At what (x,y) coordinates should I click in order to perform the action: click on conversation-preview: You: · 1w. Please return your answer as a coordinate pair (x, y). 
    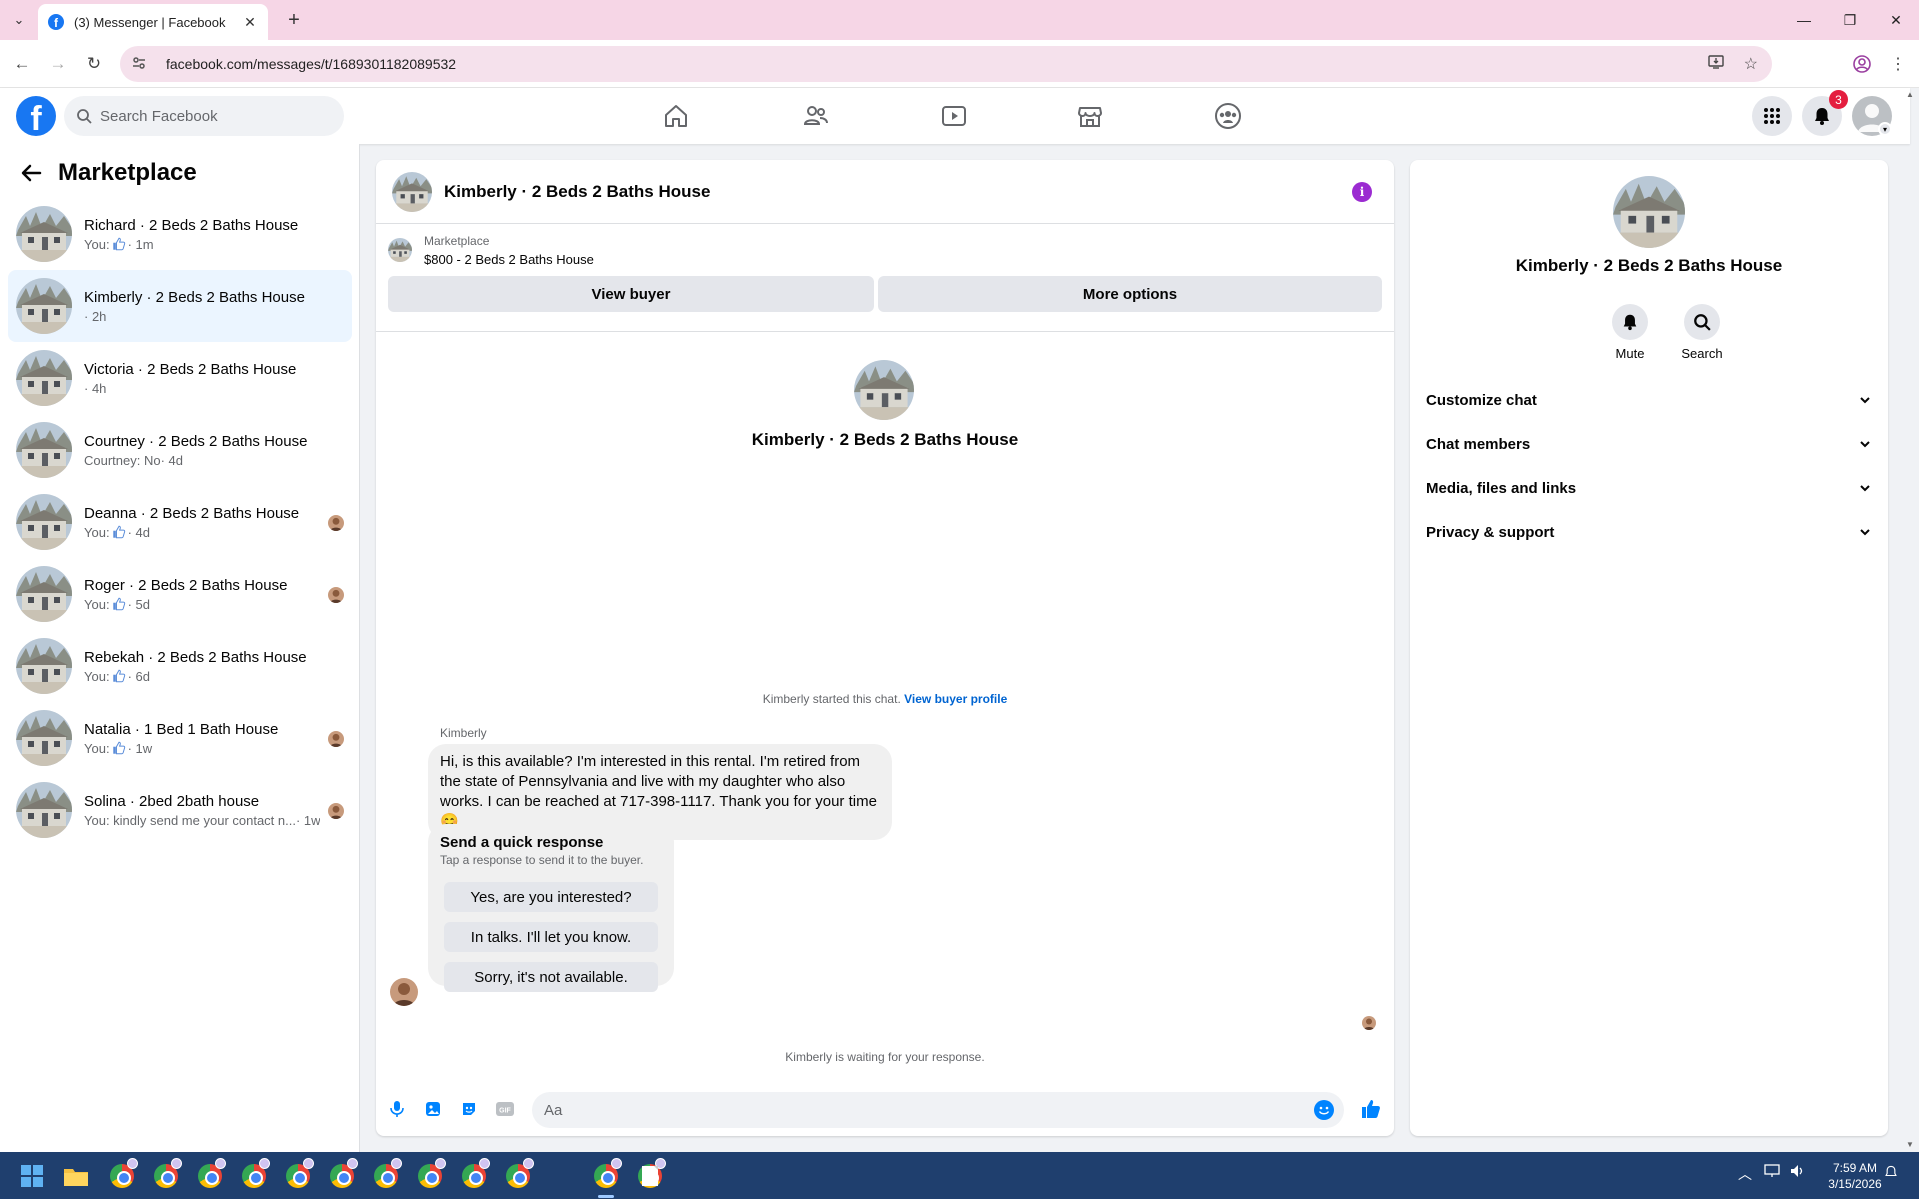
    Looking at the image, I should click on (202, 748).